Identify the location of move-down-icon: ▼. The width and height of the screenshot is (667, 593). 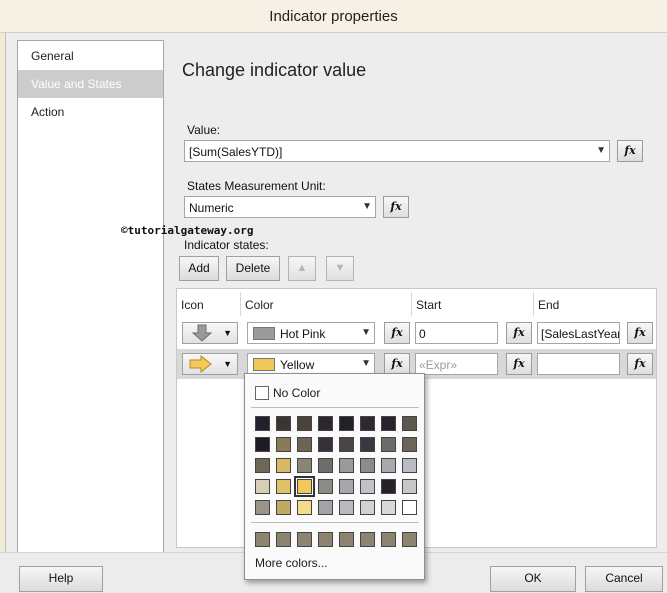
(340, 268).